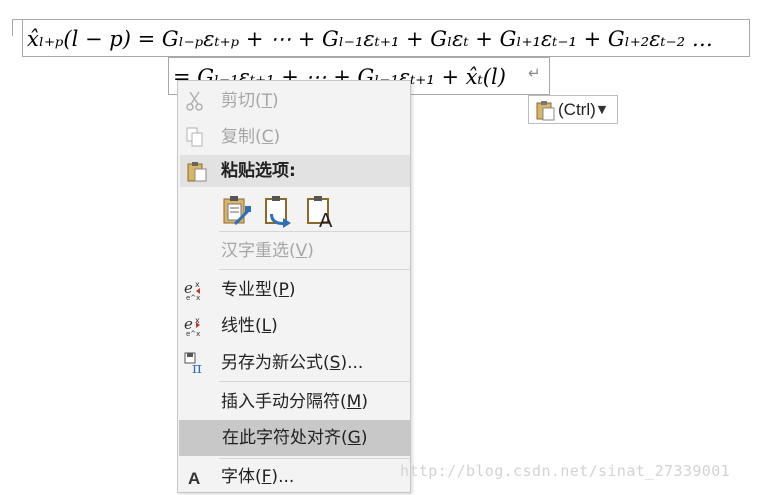 The height and width of the screenshot is (495, 762). I want to click on menu-item-copy: 复制(C), so click(294, 137).